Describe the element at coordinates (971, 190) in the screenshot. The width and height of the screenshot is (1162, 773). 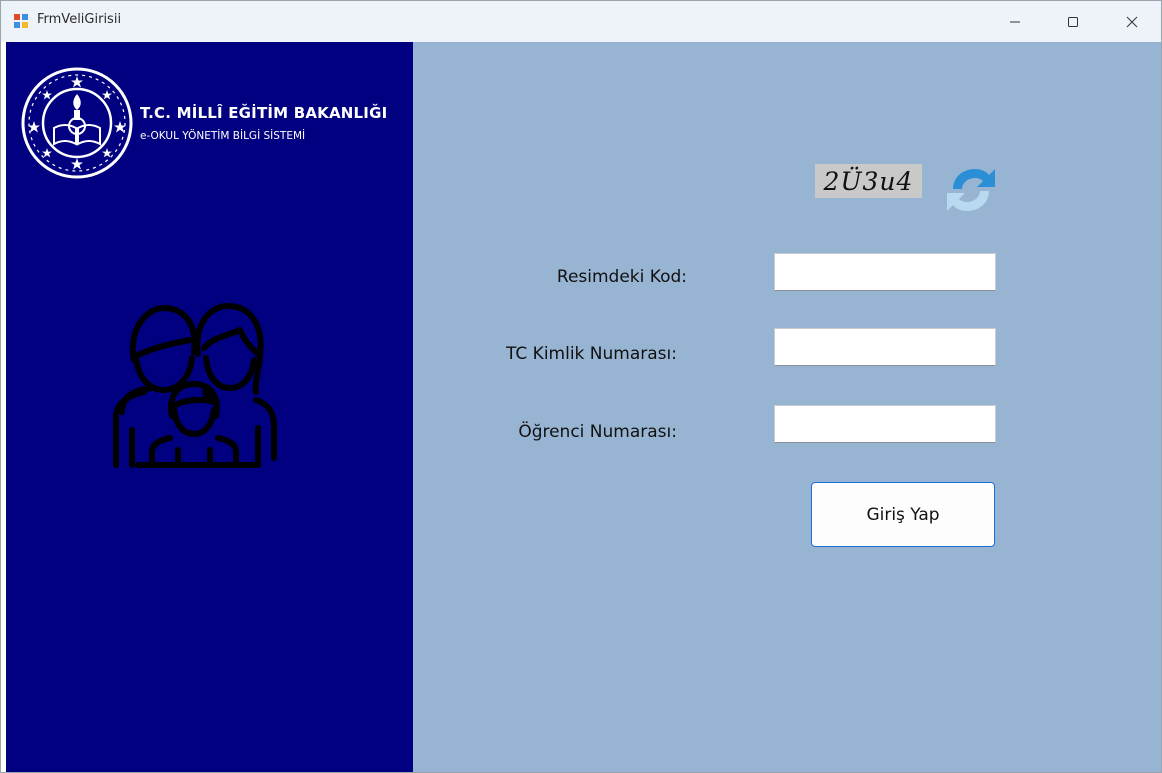
I see `refresh-icon` at that location.